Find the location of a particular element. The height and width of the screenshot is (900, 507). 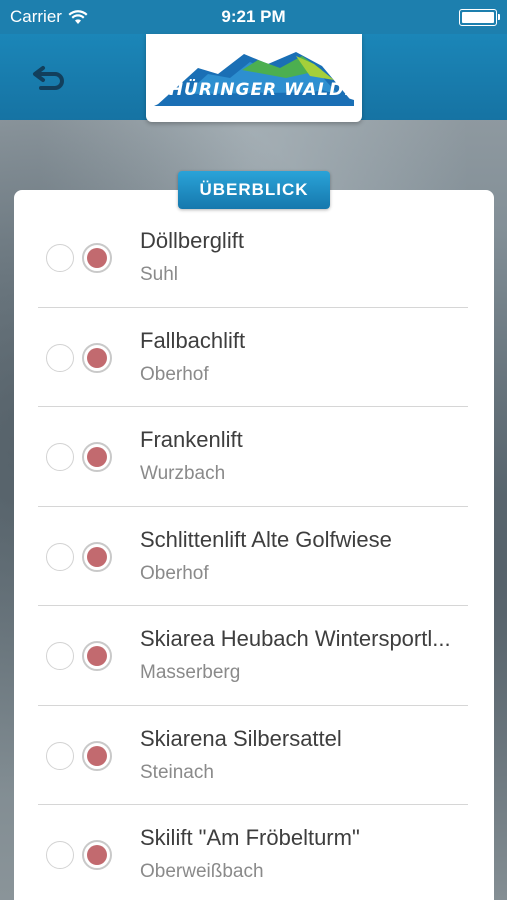

lift-location: Steinach is located at coordinates (177, 772).